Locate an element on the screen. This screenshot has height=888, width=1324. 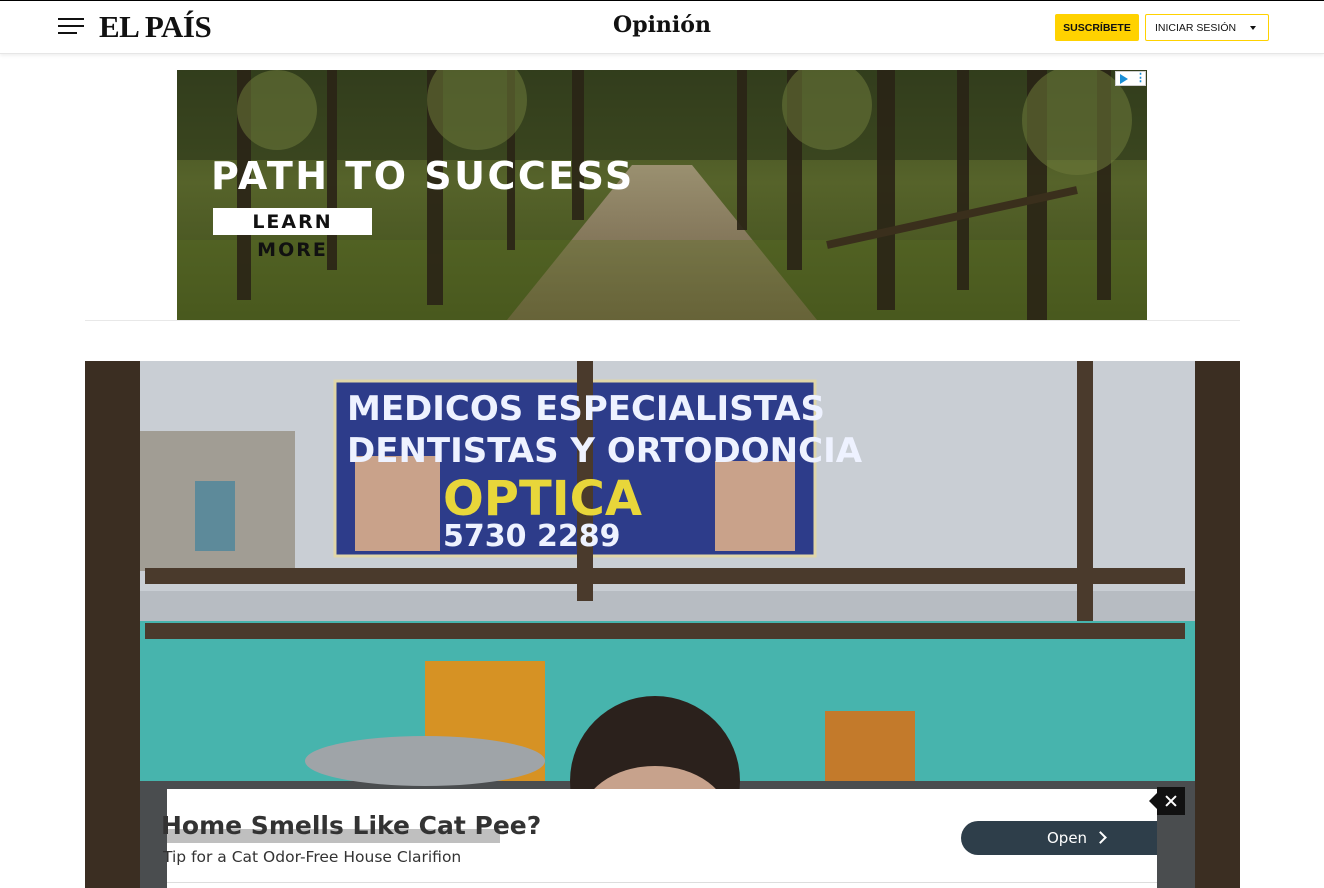
chevron-right-icon is located at coordinates (1100, 837).